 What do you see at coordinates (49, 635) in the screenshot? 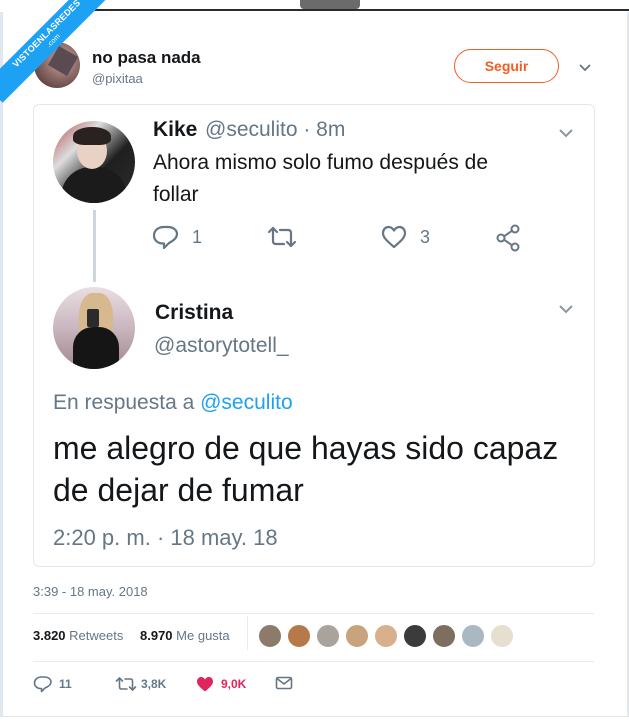
I see `retweets-count: 3.820` at bounding box center [49, 635].